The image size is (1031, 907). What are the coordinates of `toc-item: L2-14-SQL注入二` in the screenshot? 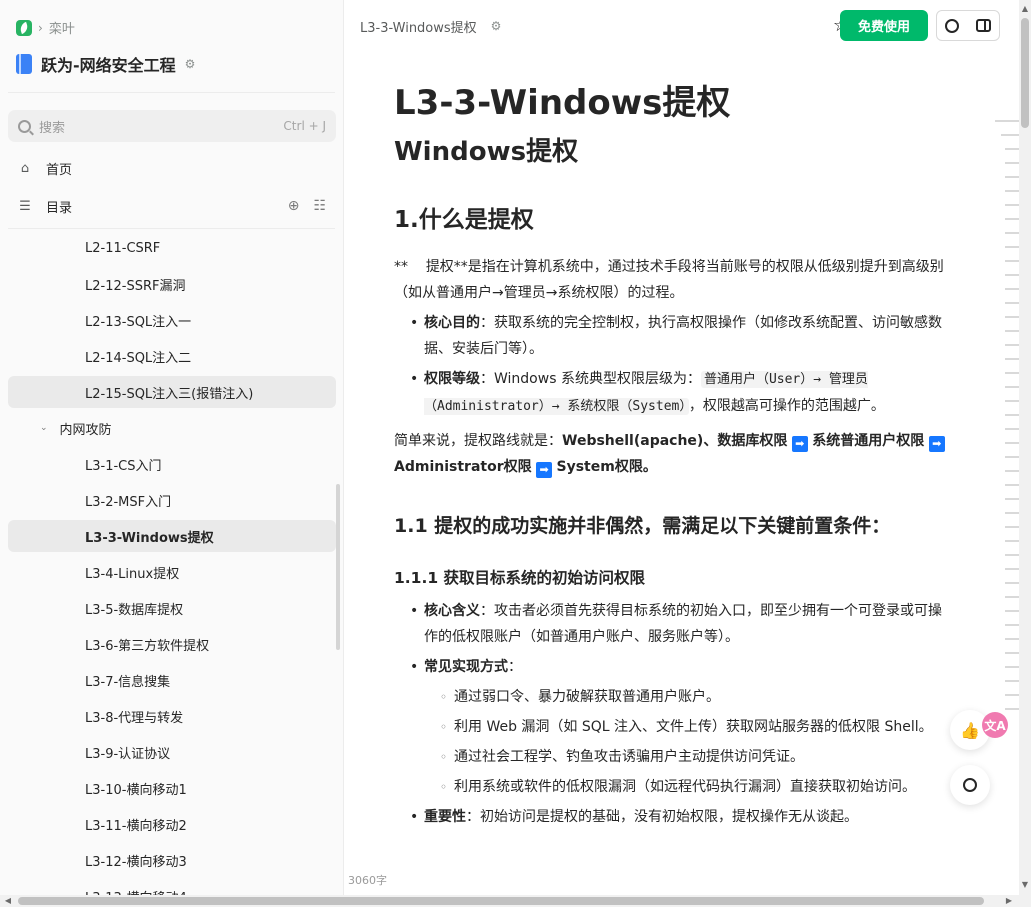 It's located at (172, 356).